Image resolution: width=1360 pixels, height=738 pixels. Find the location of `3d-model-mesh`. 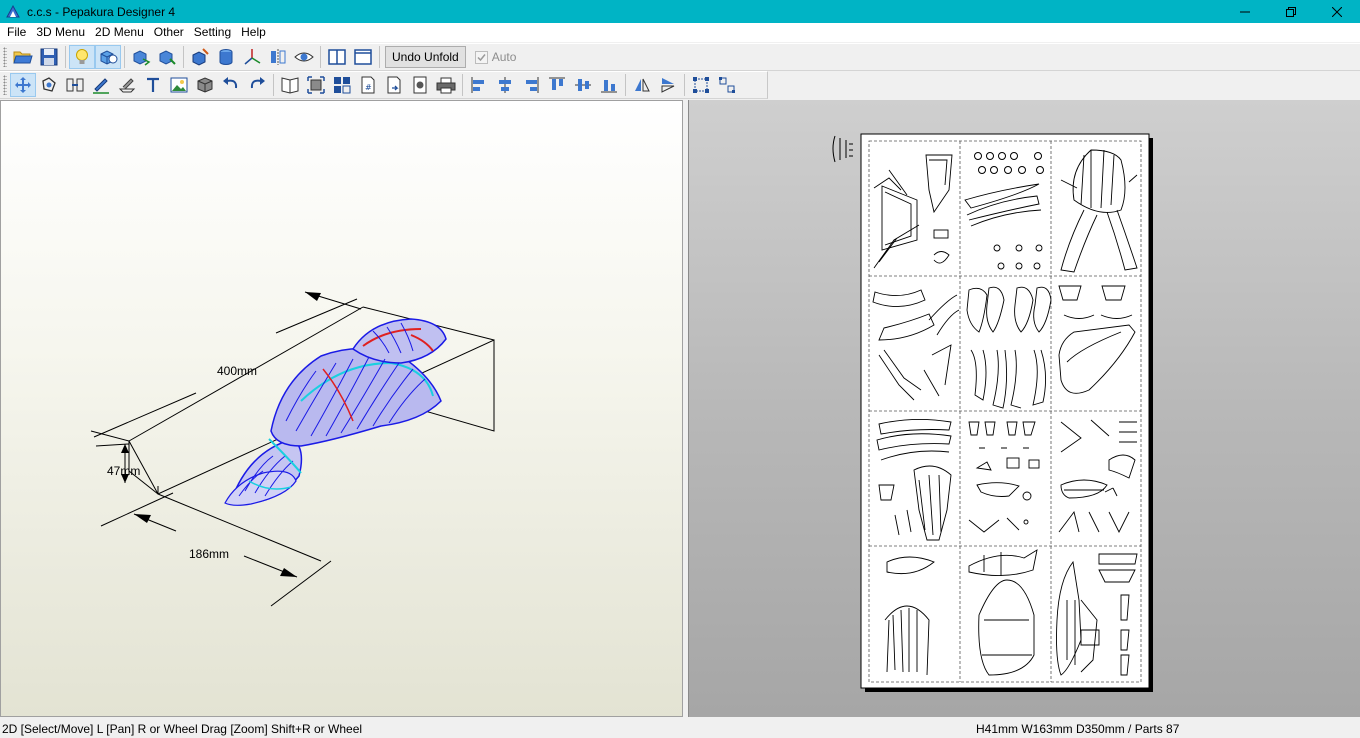

3d-model-mesh is located at coordinates (335, 412).